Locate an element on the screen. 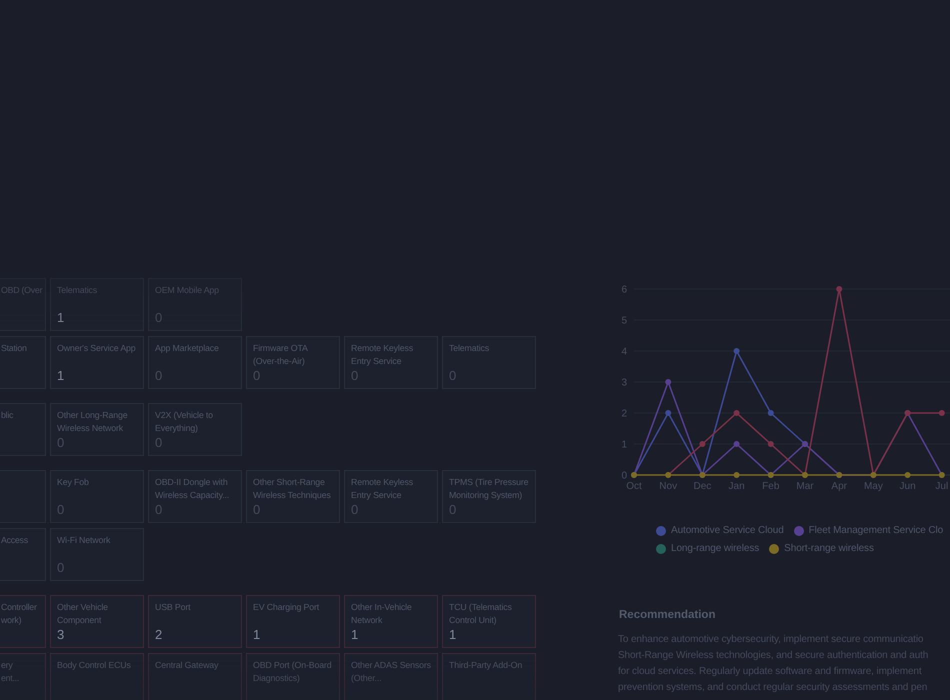  y-axis-label: 4 is located at coordinates (624, 352).